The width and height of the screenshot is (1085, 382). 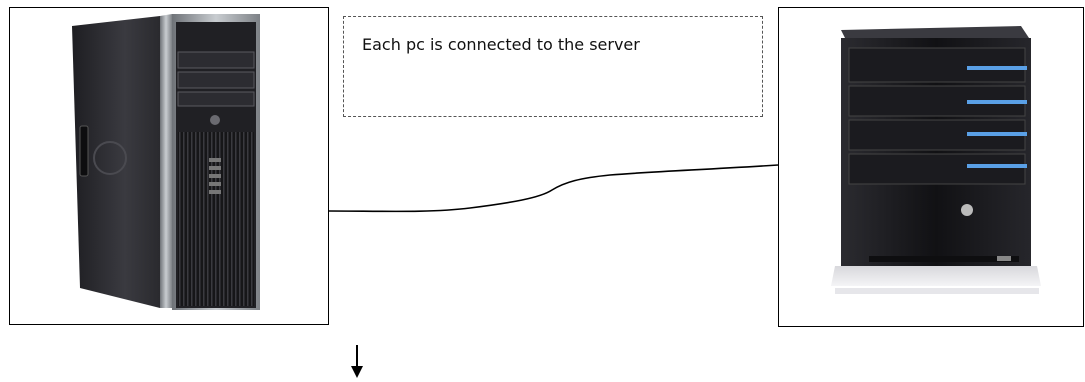 What do you see at coordinates (357, 361) in the screenshot?
I see `arrow-down-icon` at bounding box center [357, 361].